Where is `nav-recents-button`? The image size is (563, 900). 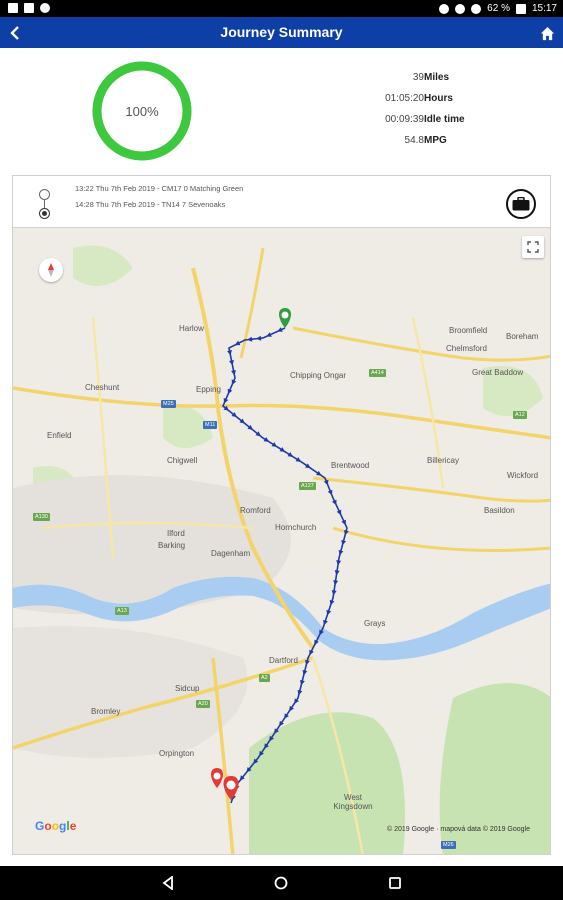
nav-recents-button is located at coordinates (395, 883).